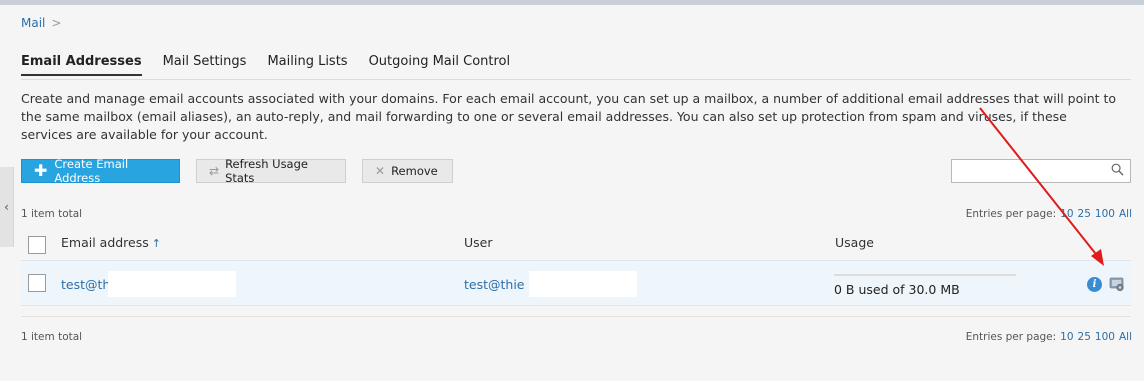  I want to click on redacted-user-block, so click(583, 284).